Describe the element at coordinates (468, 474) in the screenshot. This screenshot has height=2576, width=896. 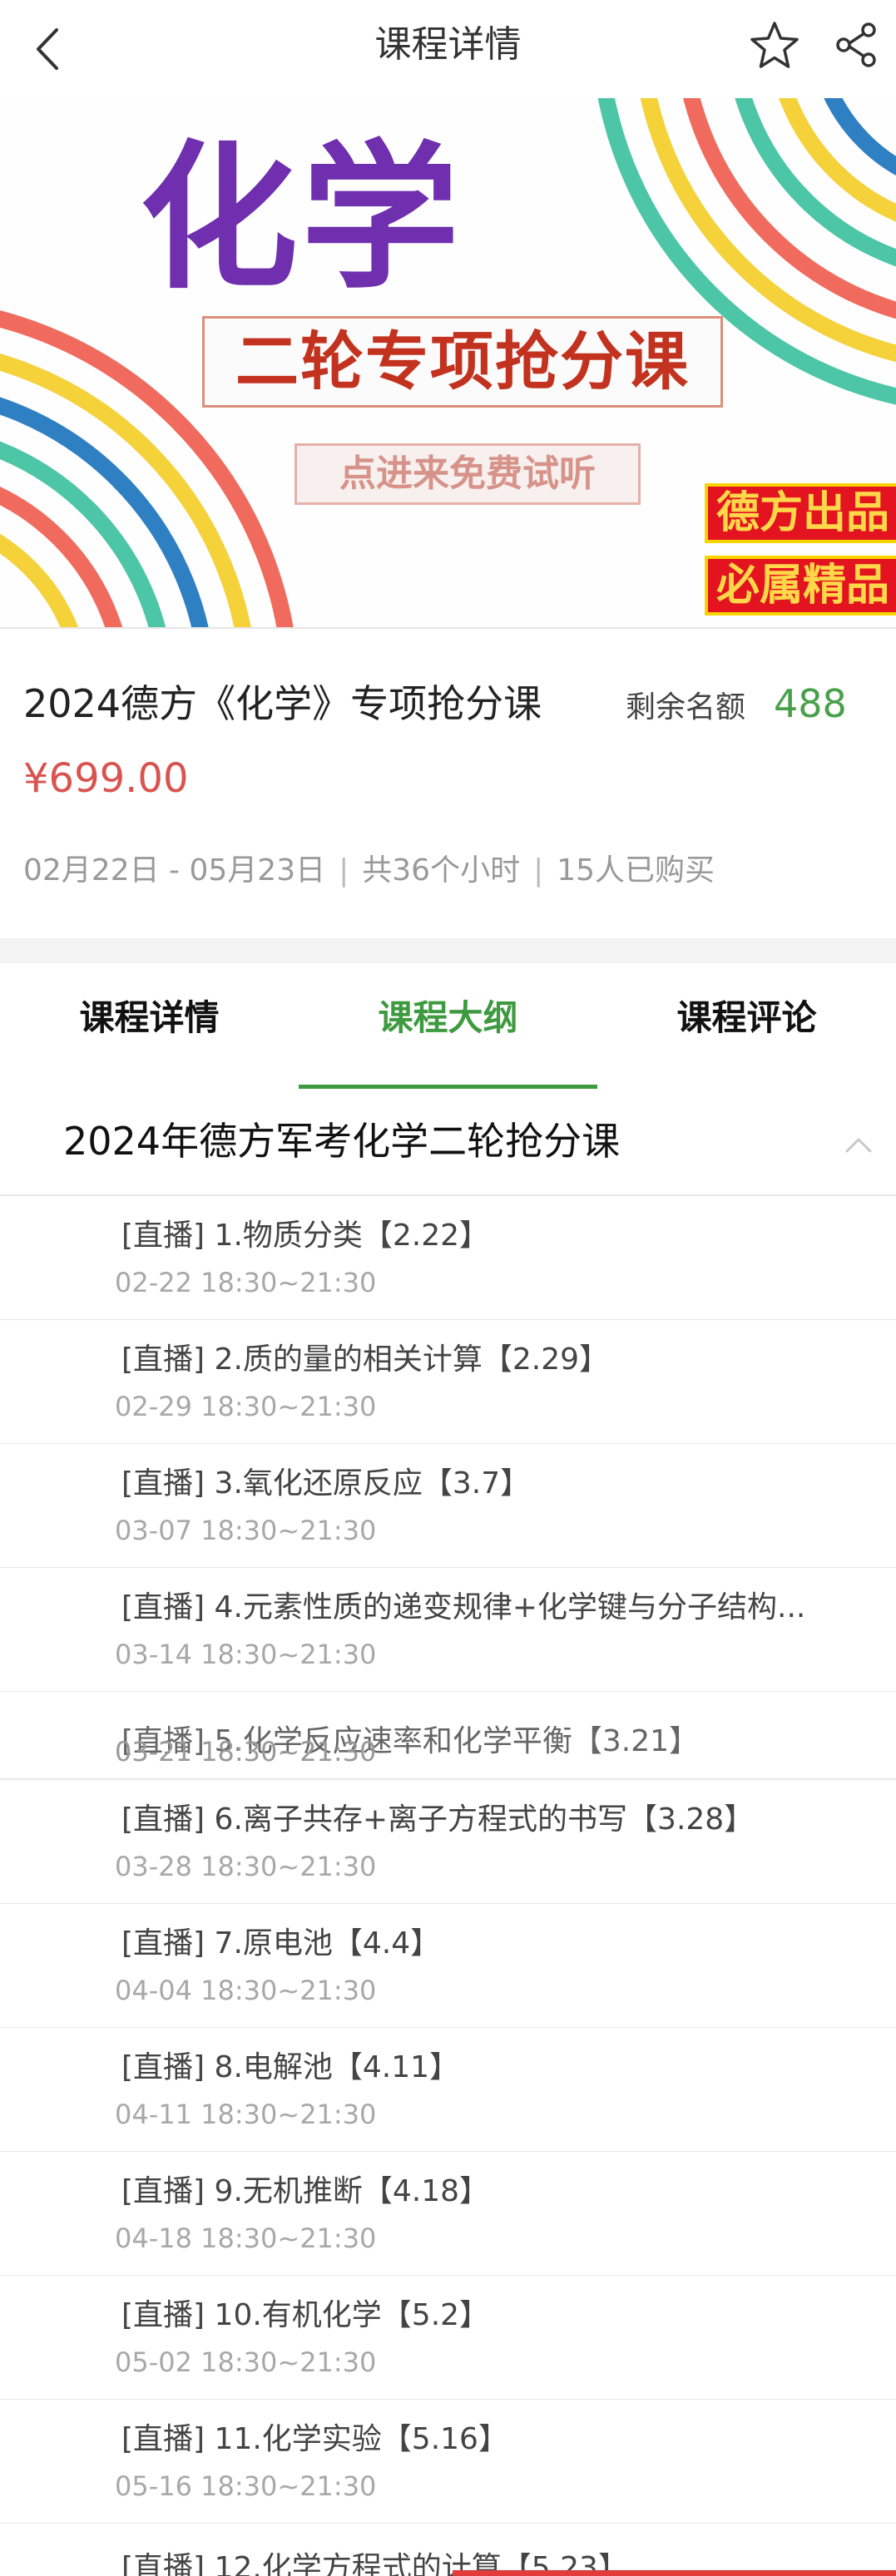
I see `banner-cta: 点进来免费试听` at that location.